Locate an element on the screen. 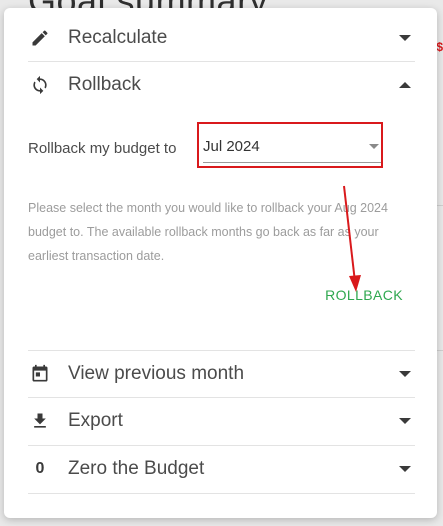  zero-icon: 0 is located at coordinates (40, 468).